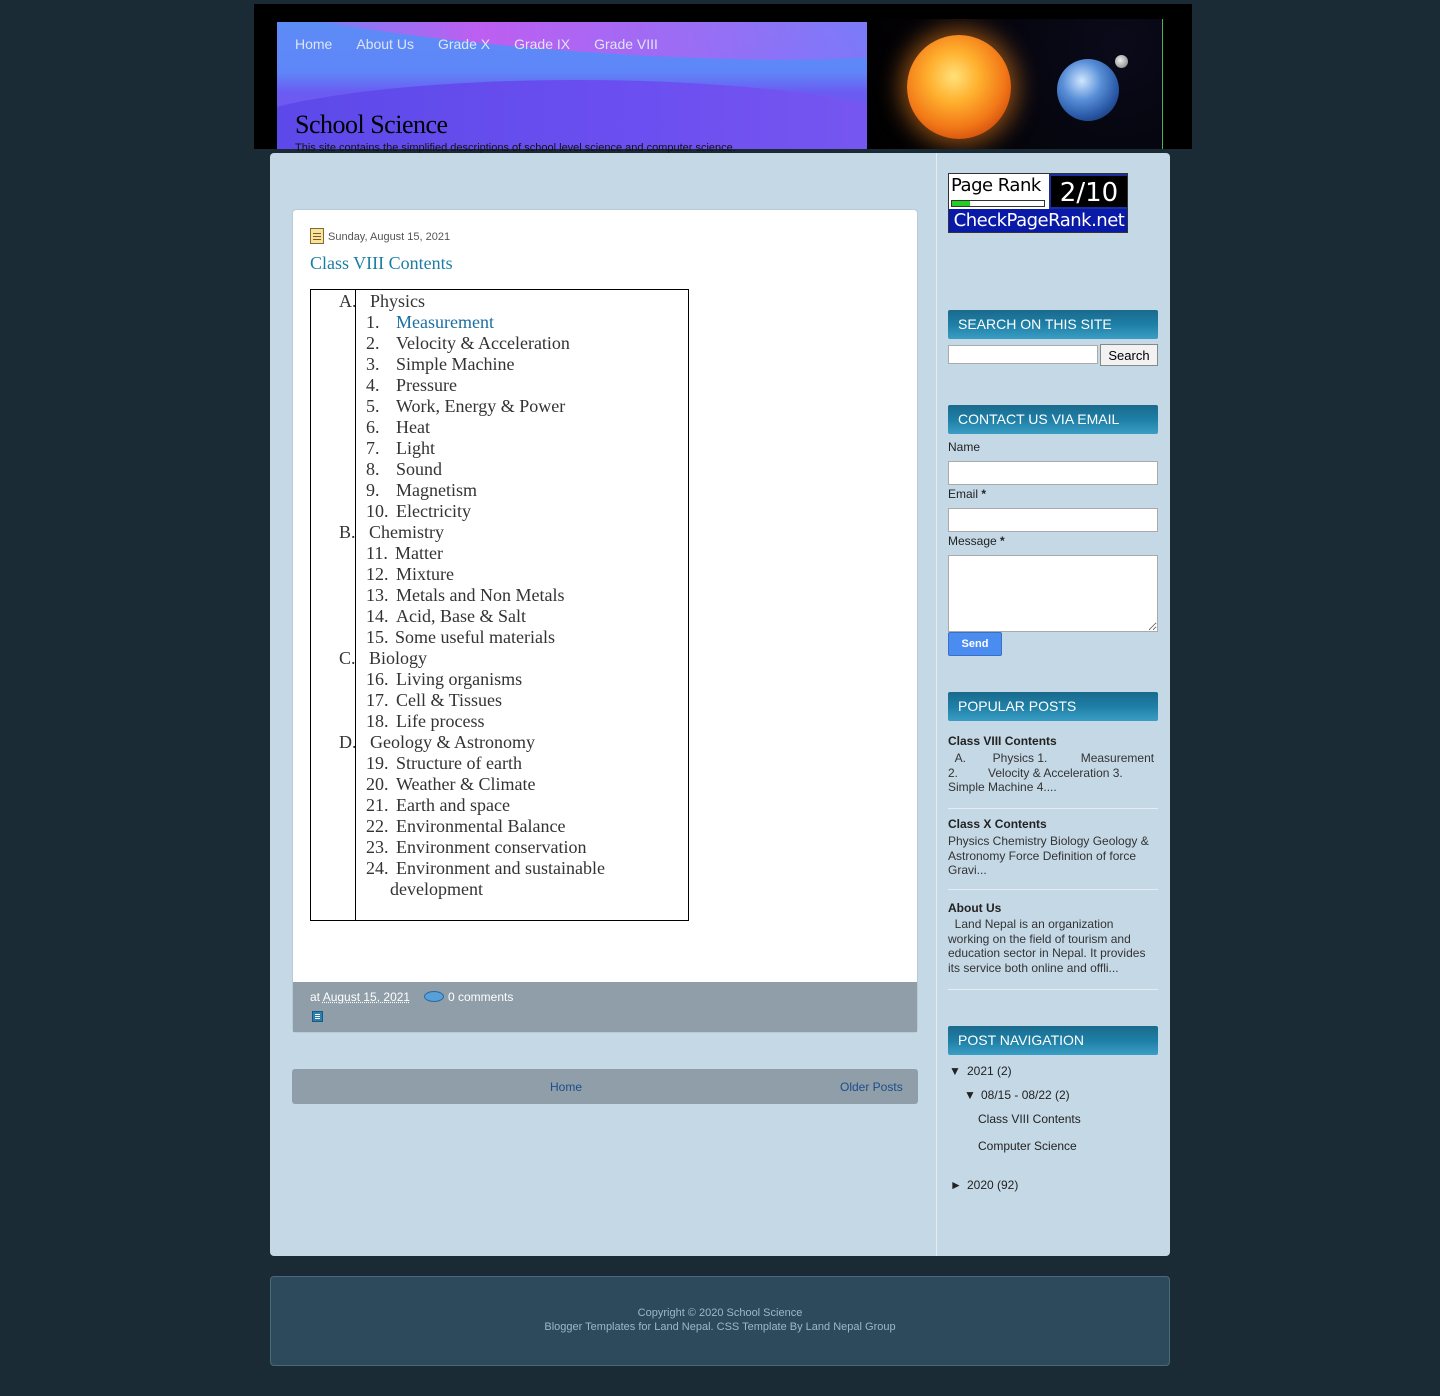  Describe the element at coordinates (440, 721) in the screenshot. I see `item-label: Life process` at that location.